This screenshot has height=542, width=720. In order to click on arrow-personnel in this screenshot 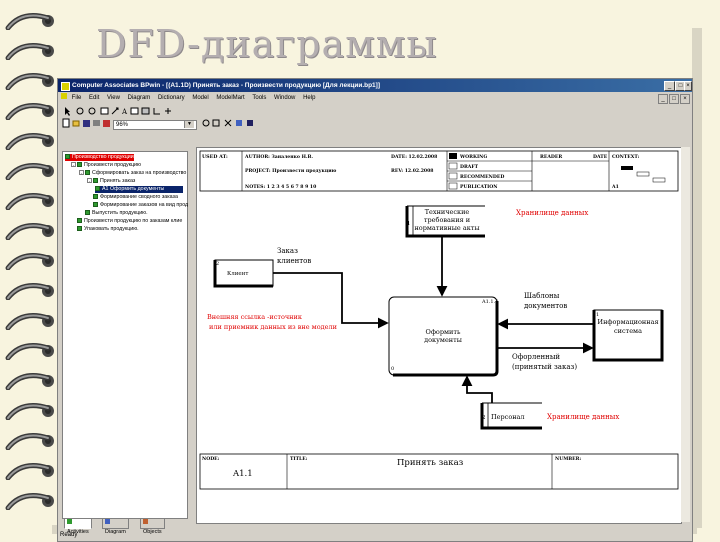, I will do `click(477, 389)`.